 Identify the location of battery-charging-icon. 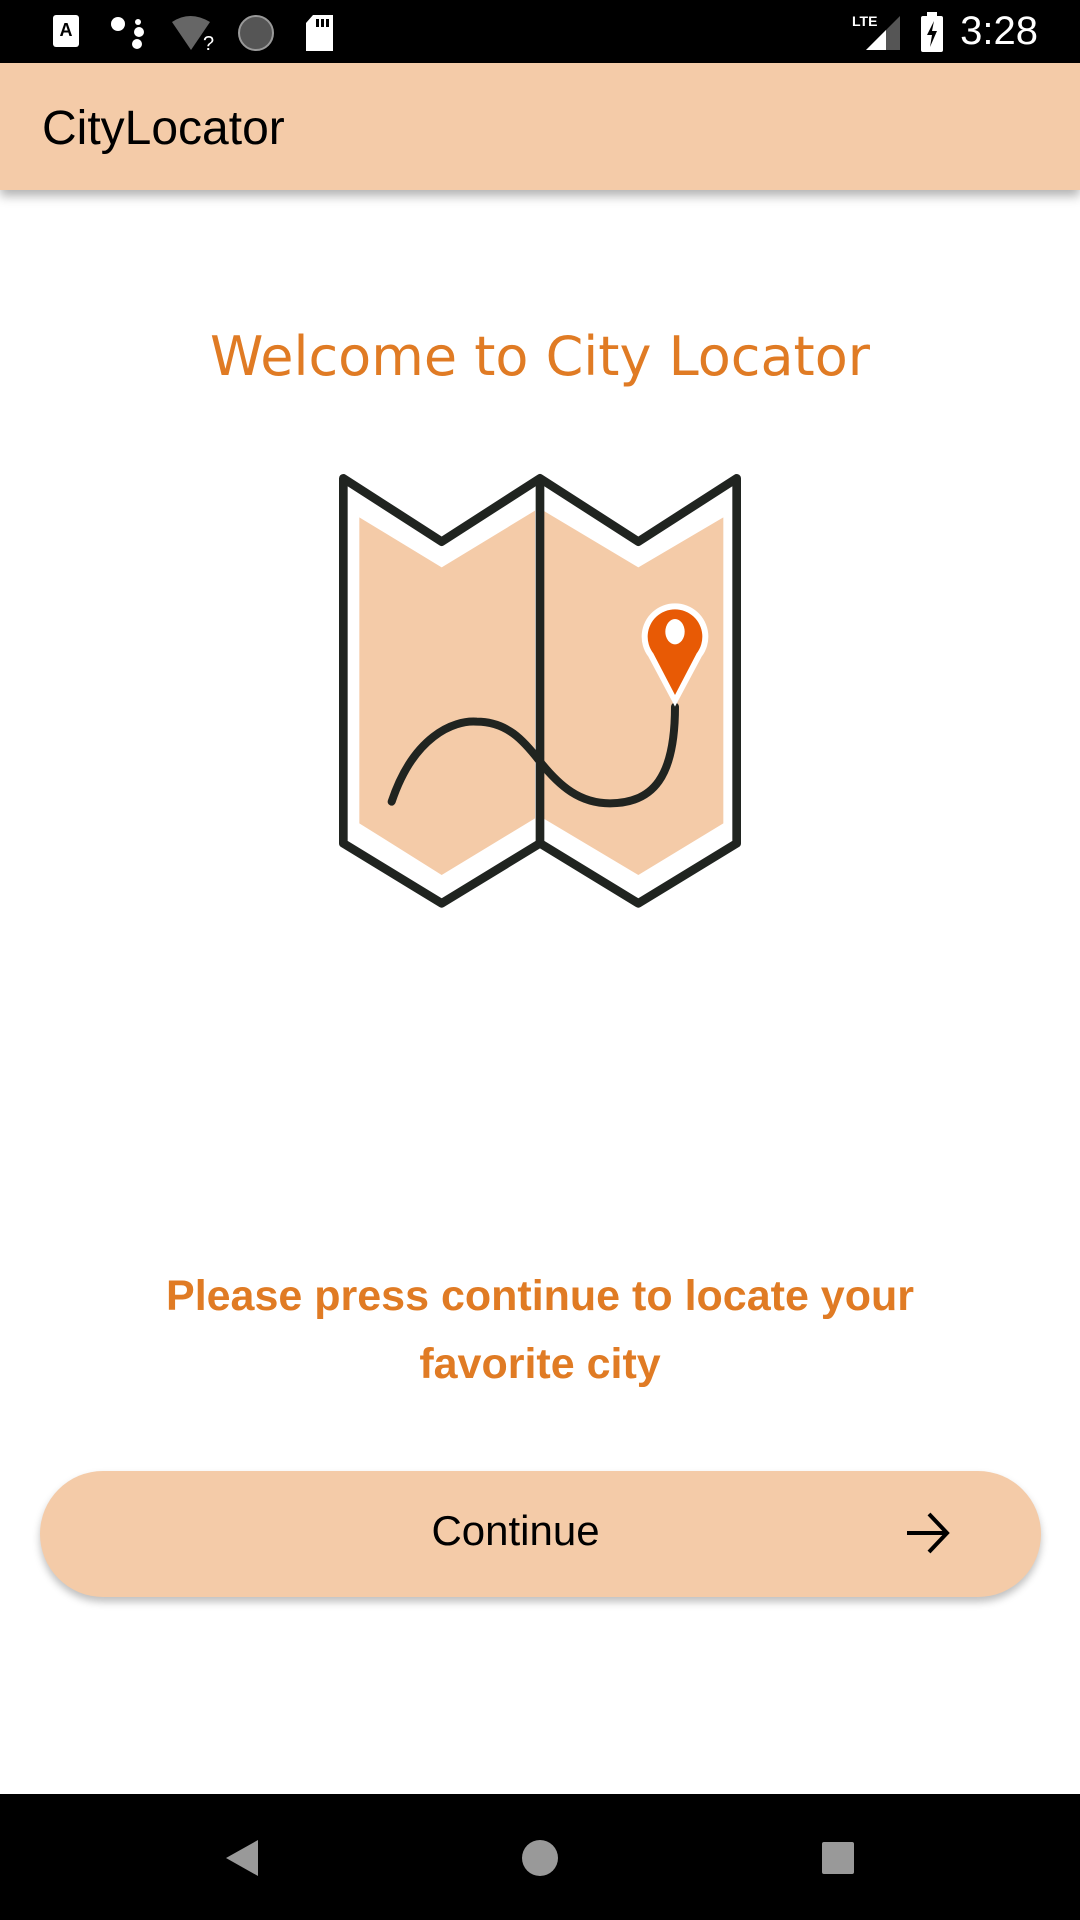
(932, 32).